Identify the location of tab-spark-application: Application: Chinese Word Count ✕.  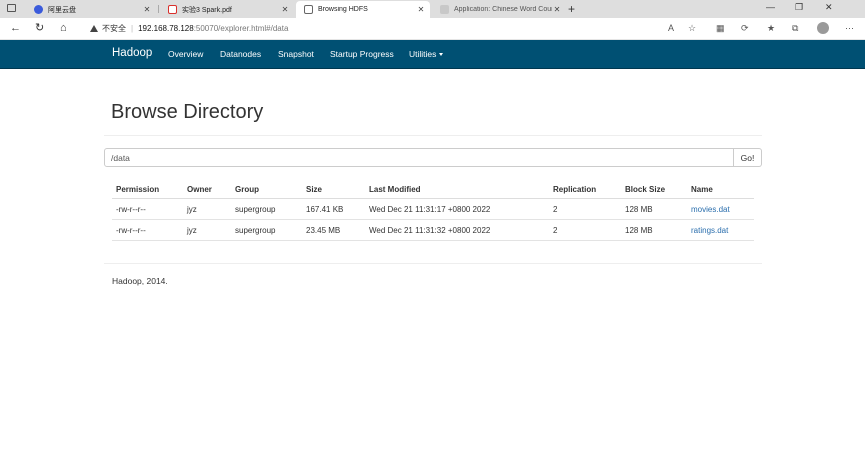
(499, 9).